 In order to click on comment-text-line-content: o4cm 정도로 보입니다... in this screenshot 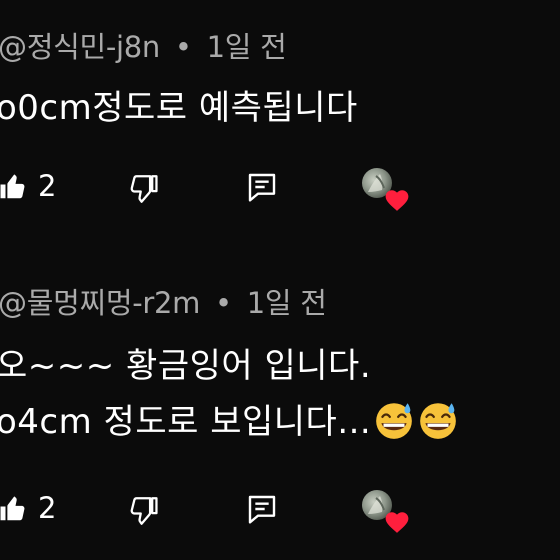, I will do `click(186, 422)`.